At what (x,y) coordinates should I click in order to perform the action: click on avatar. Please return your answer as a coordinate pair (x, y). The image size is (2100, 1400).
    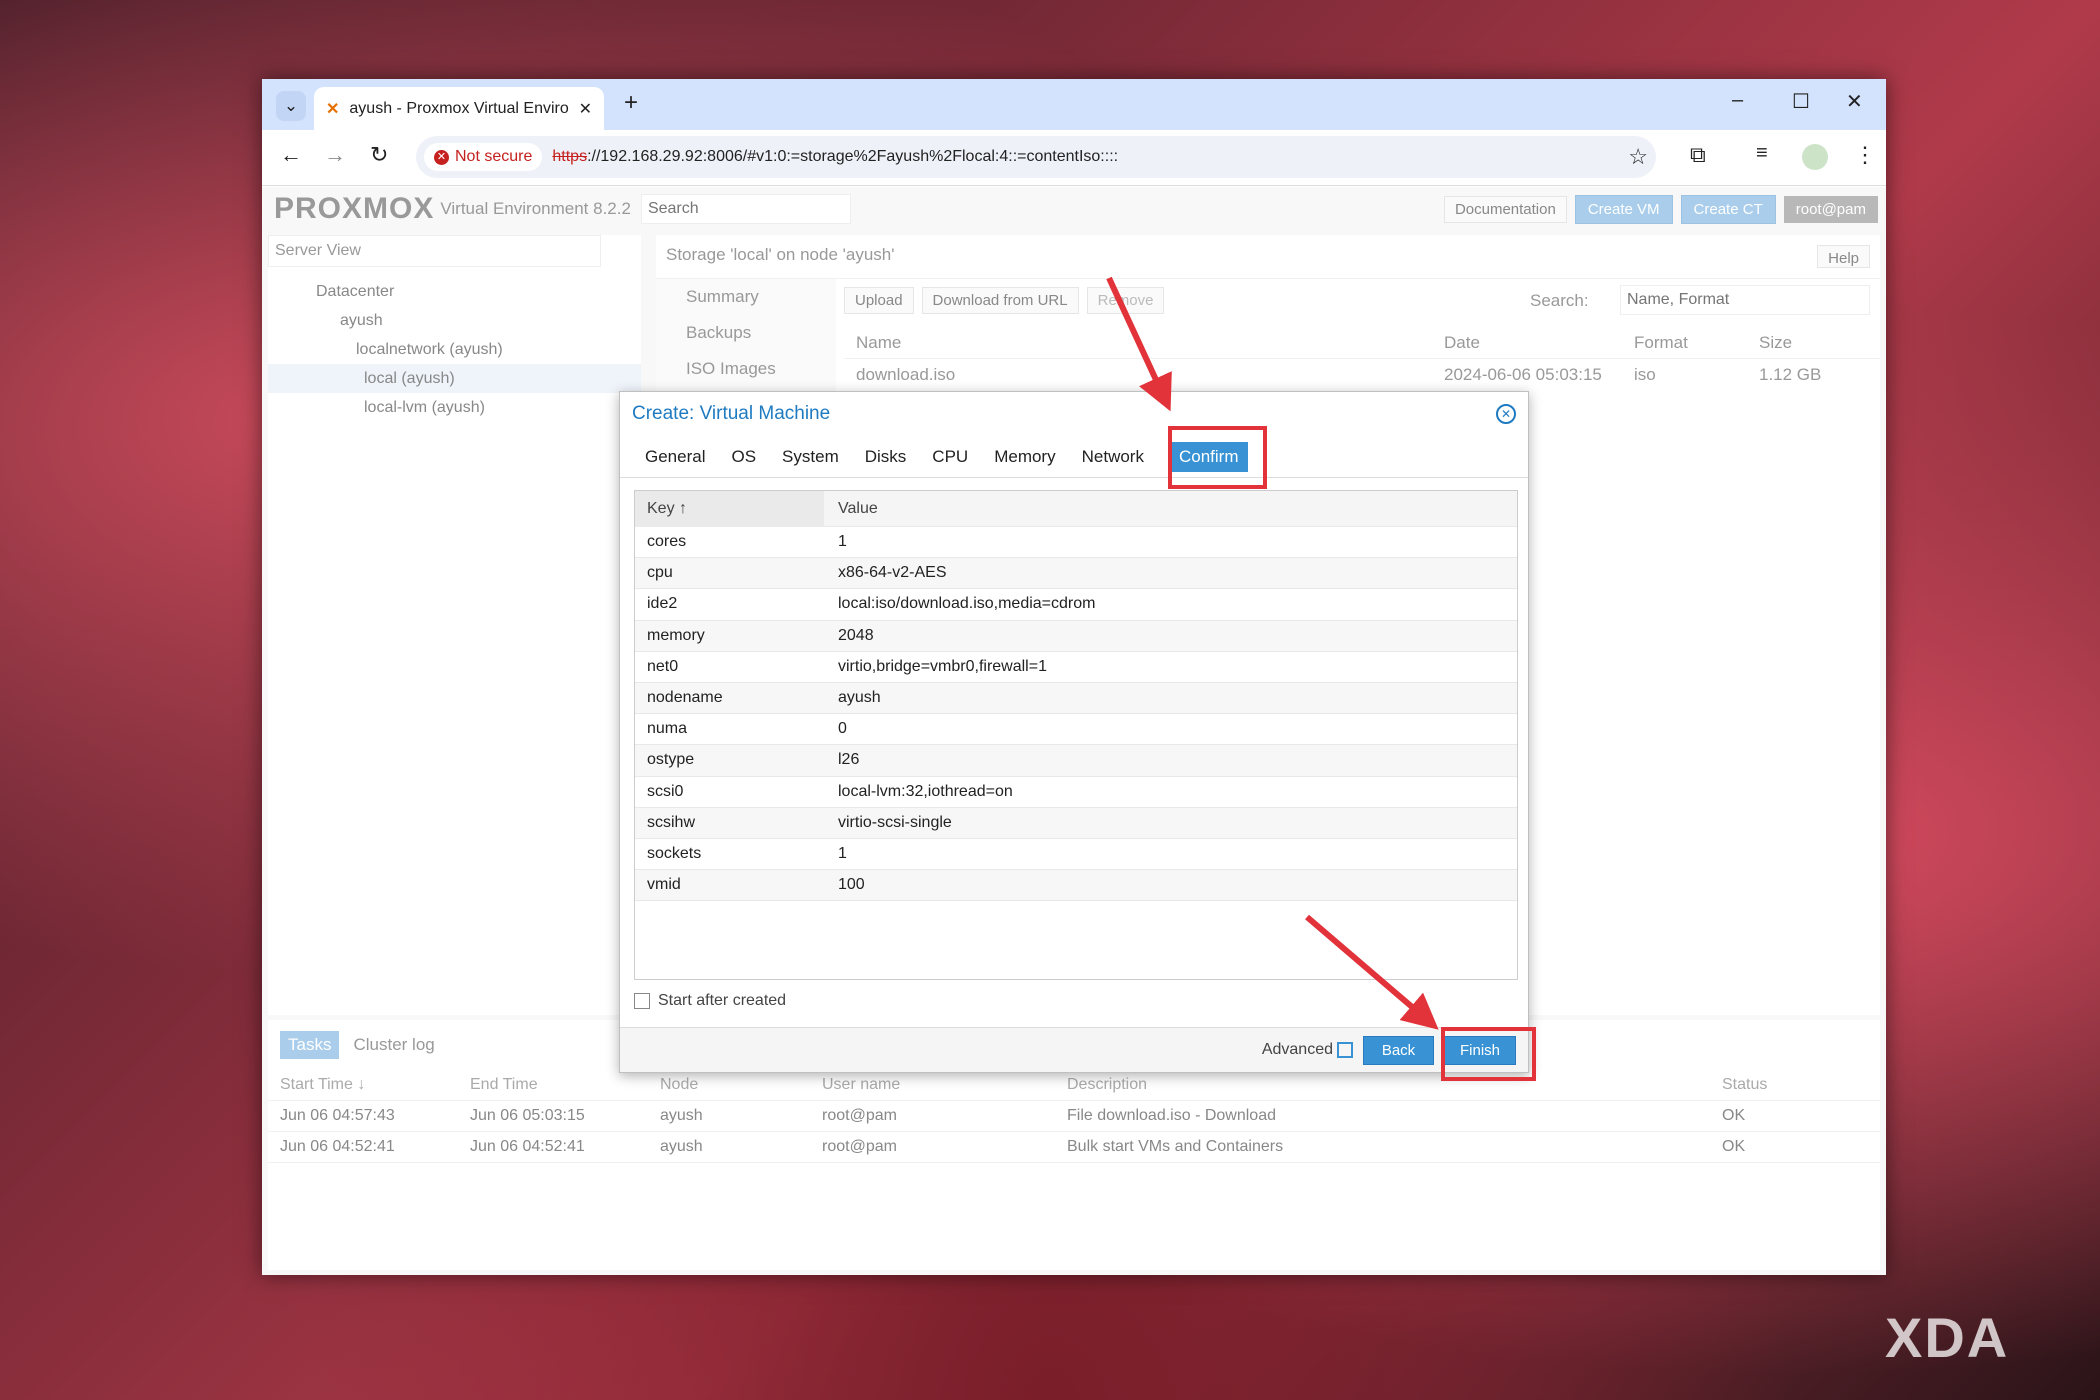
    Looking at the image, I should click on (1815, 157).